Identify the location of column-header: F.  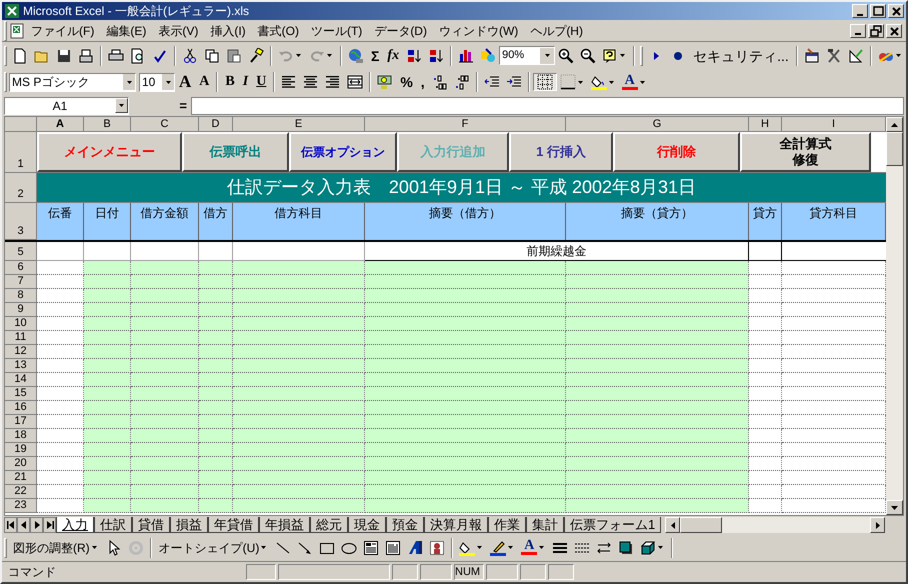
(465, 124).